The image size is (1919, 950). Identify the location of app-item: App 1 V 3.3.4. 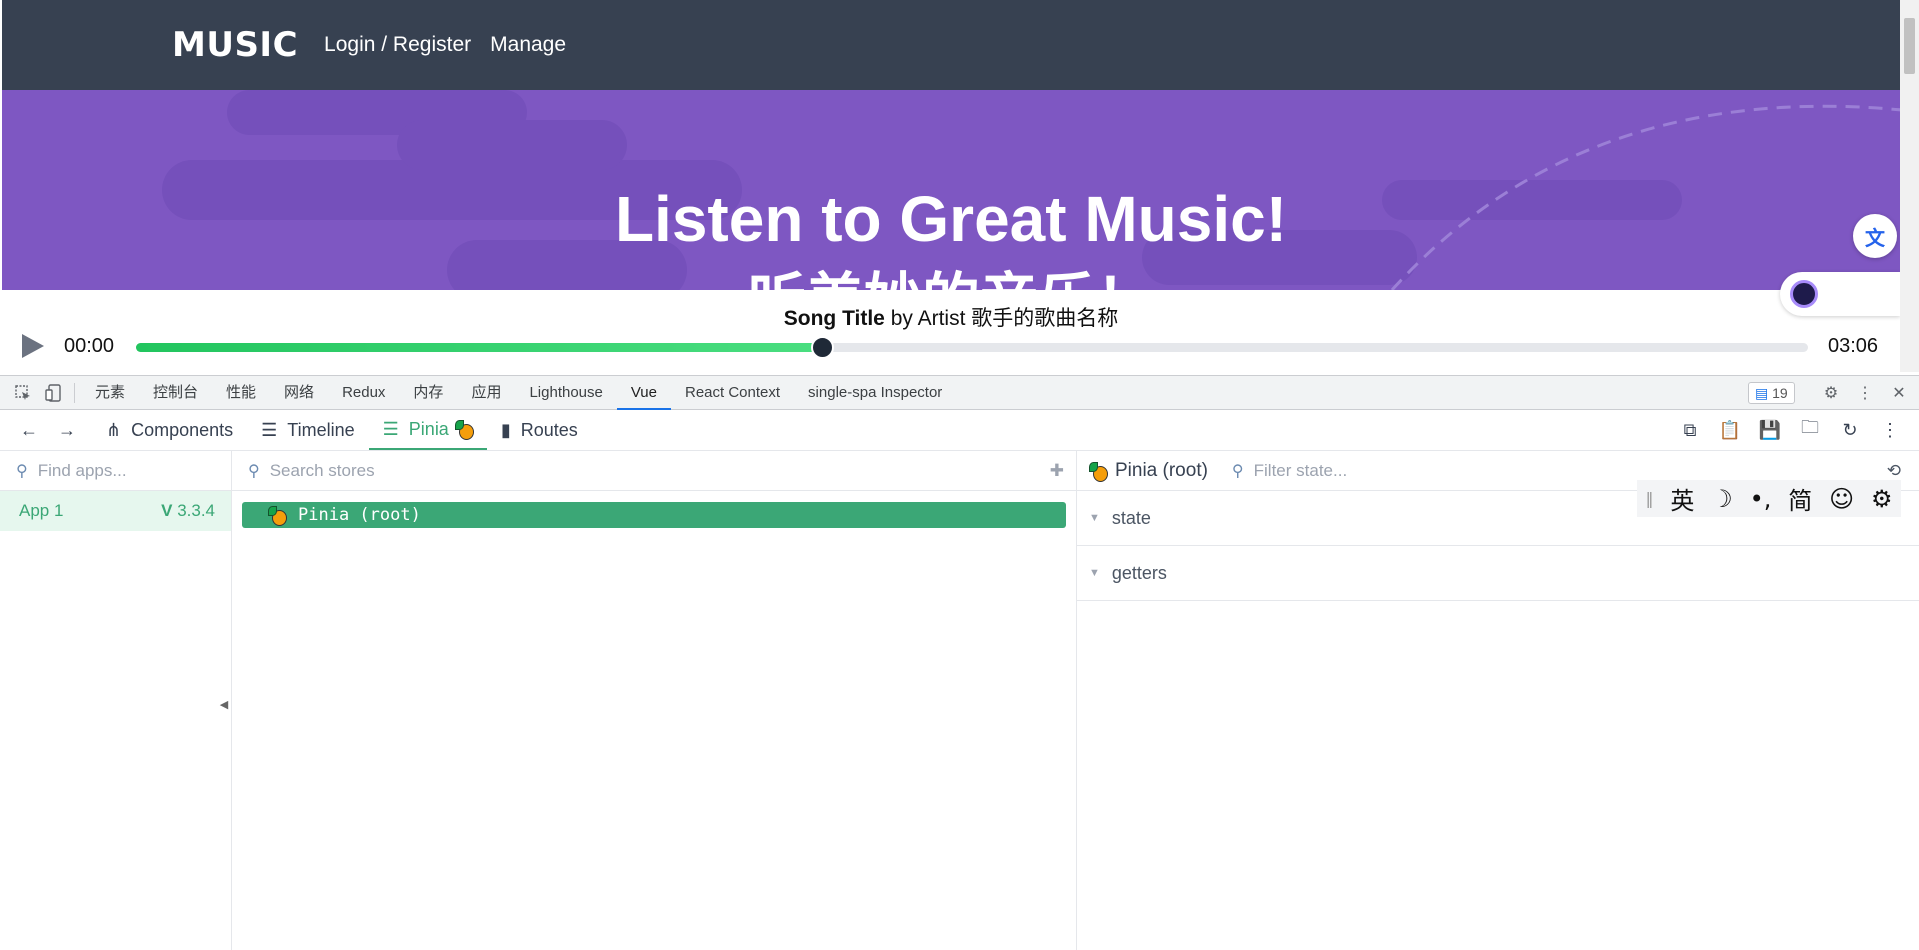
(115, 511).